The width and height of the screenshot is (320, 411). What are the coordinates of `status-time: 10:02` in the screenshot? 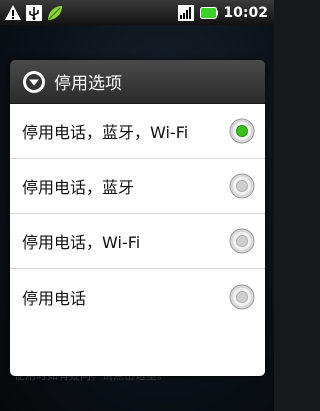 It's located at (245, 12).